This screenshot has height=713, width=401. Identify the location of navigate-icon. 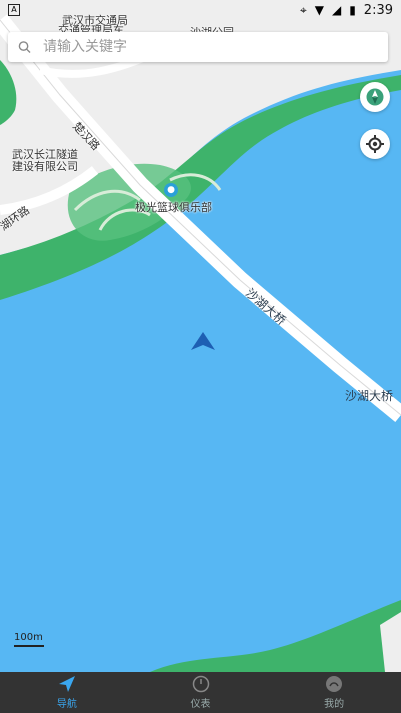
(66, 684).